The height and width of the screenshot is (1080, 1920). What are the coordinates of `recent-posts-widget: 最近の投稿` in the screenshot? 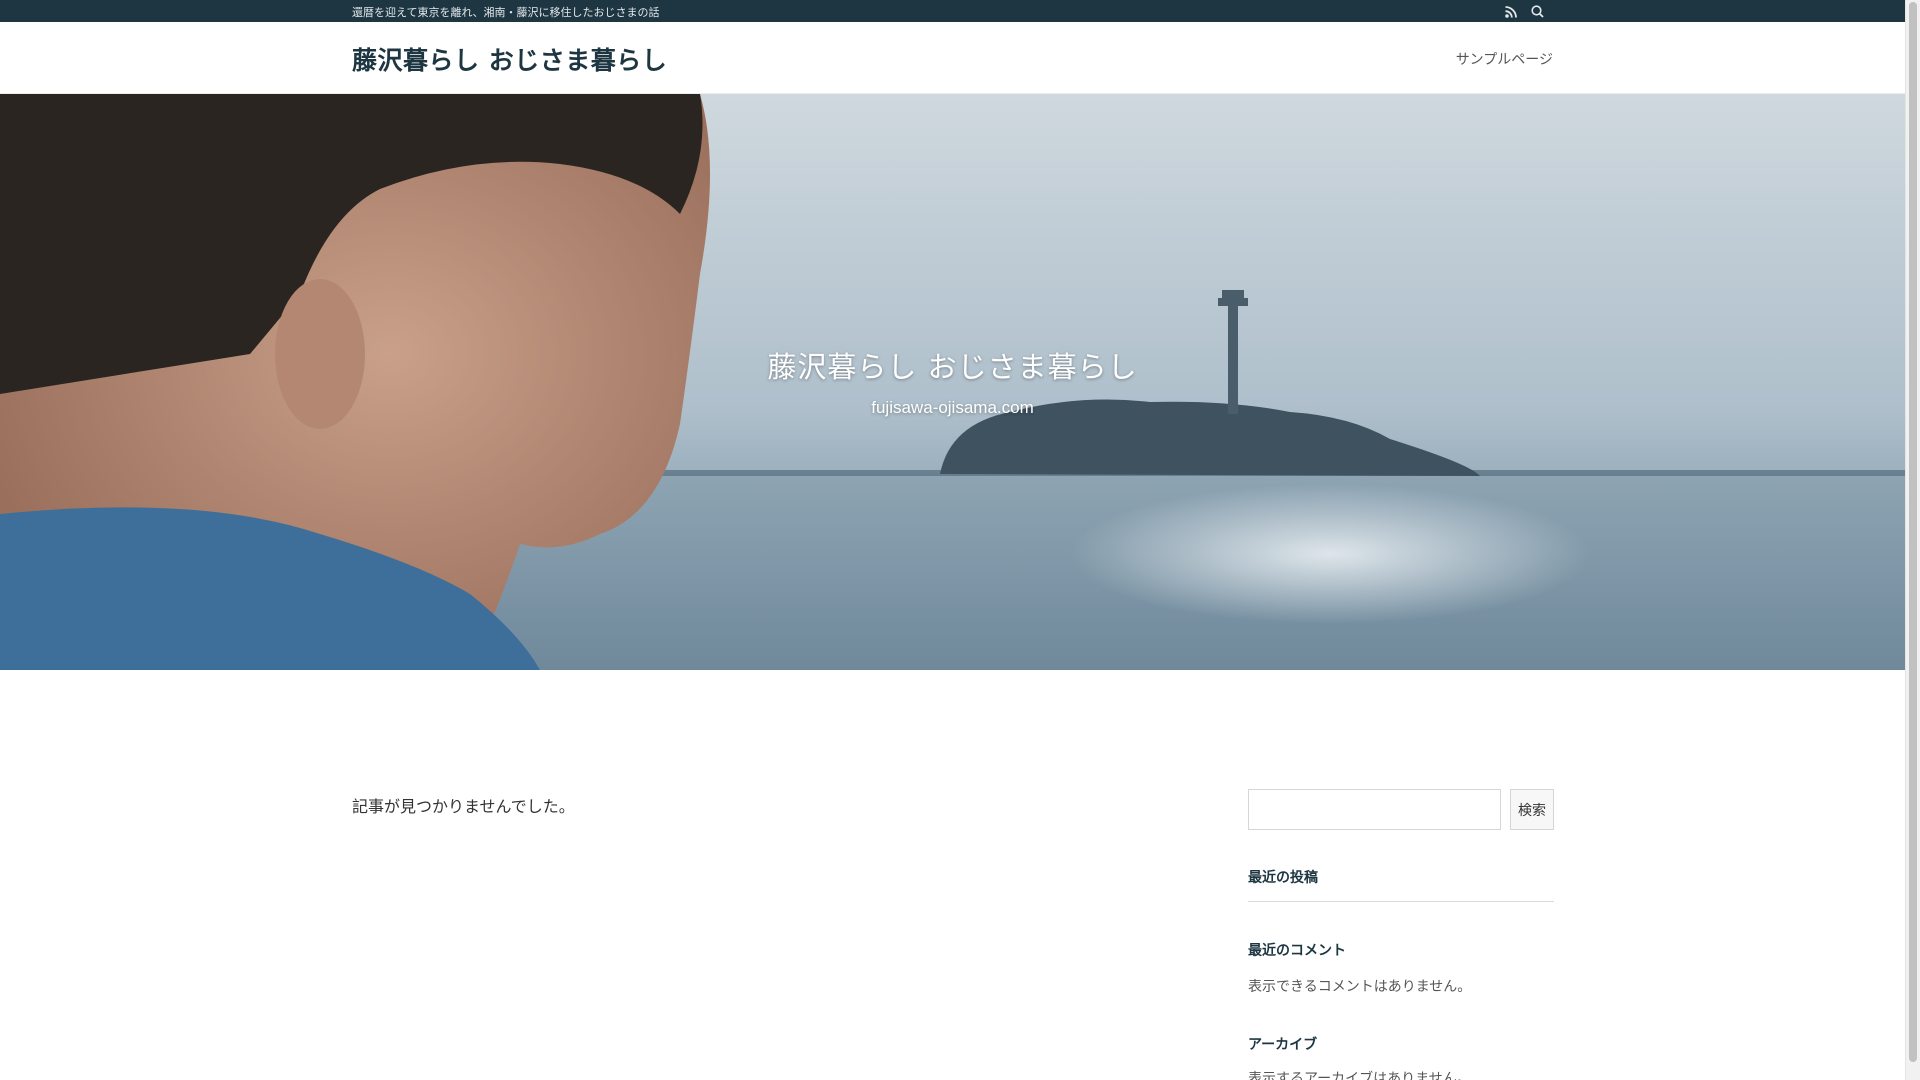 It's located at (1401, 884).